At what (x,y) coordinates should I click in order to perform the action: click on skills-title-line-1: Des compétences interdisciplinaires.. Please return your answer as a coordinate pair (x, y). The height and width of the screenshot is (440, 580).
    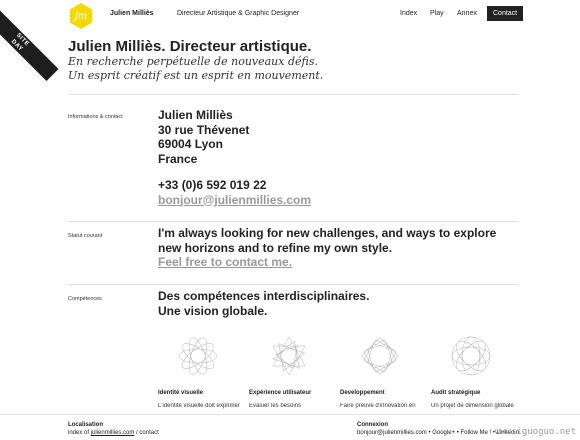
    Looking at the image, I should click on (264, 296).